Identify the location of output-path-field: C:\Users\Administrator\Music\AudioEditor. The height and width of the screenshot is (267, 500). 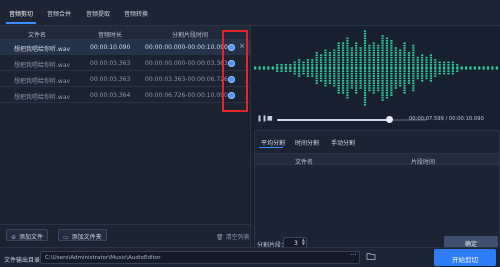
(200, 257).